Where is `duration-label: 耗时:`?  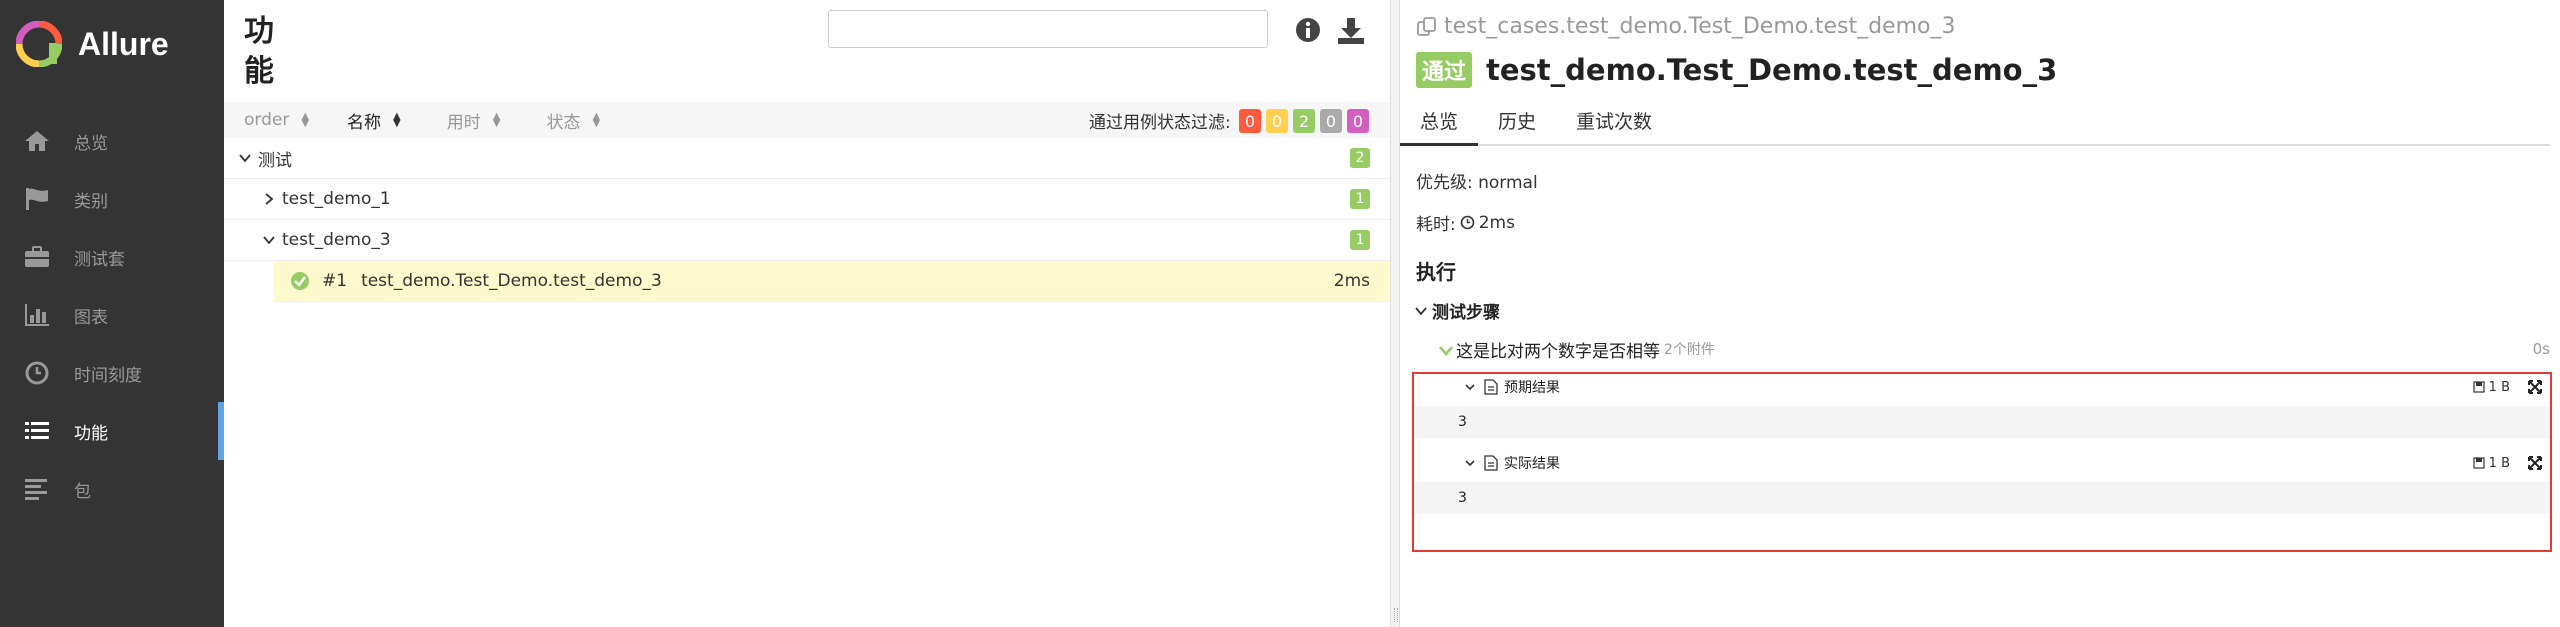
duration-label: 耗时: is located at coordinates (1436, 225).